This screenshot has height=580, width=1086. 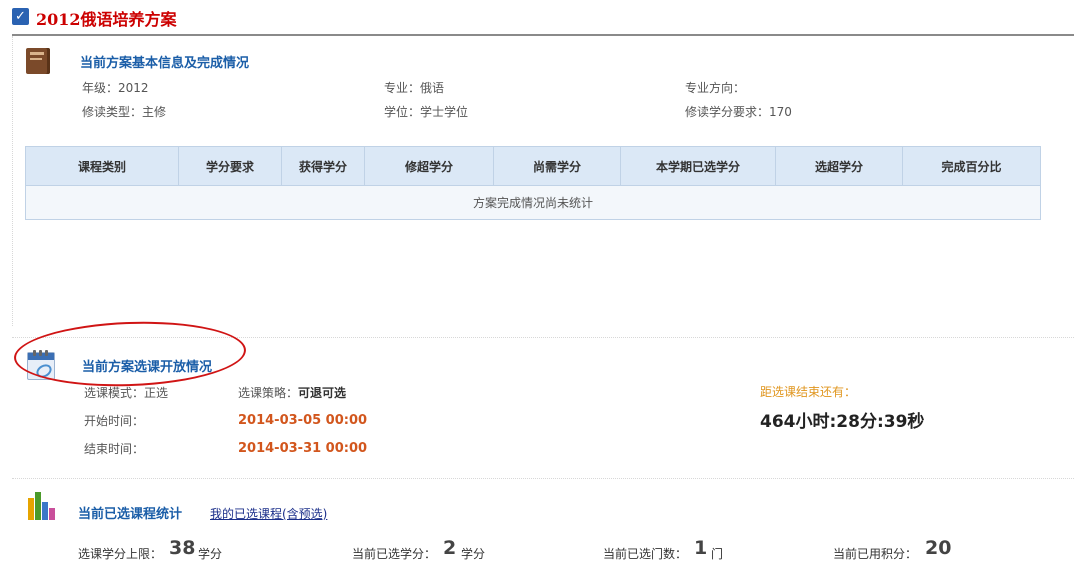 What do you see at coordinates (450, 548) in the screenshot?
I see `selected-credits-value: 2` at bounding box center [450, 548].